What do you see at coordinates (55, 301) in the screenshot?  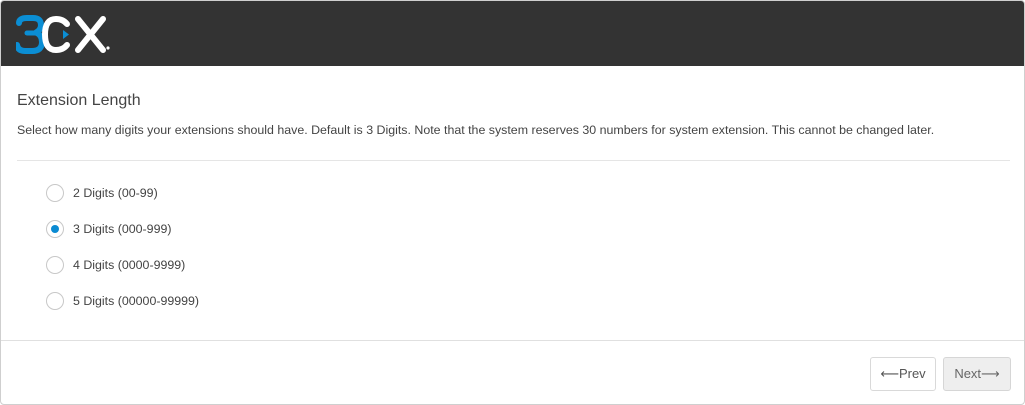 I see `radio-button-5-digits` at bounding box center [55, 301].